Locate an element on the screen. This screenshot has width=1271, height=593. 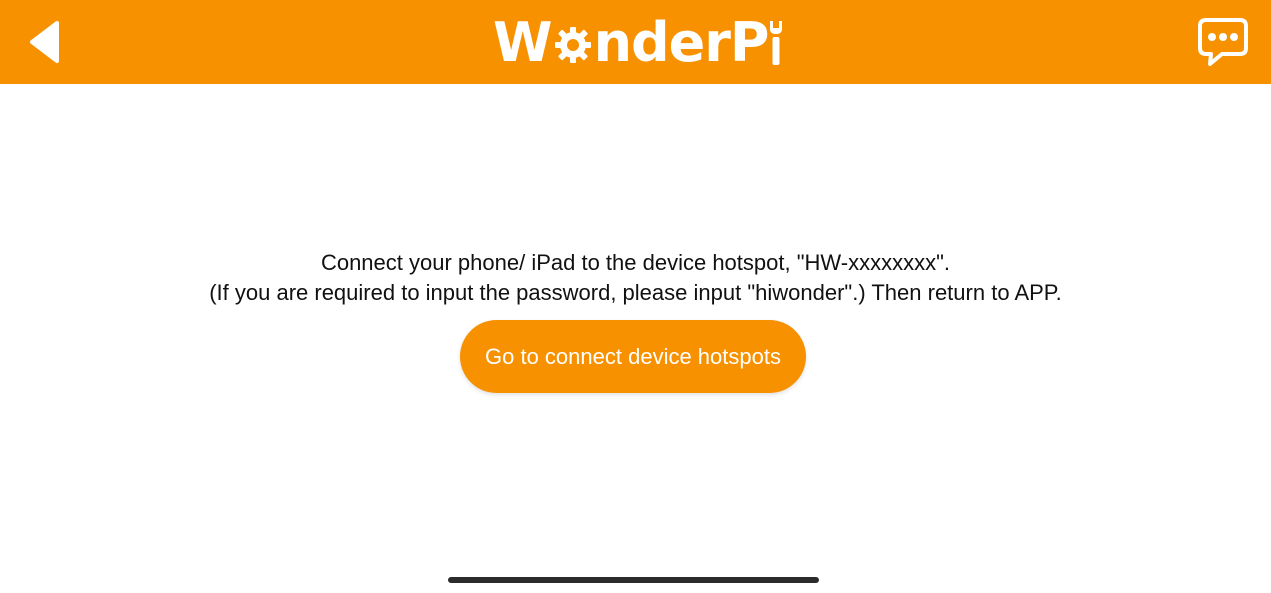
feedback-chat-button is located at coordinates (1223, 43).